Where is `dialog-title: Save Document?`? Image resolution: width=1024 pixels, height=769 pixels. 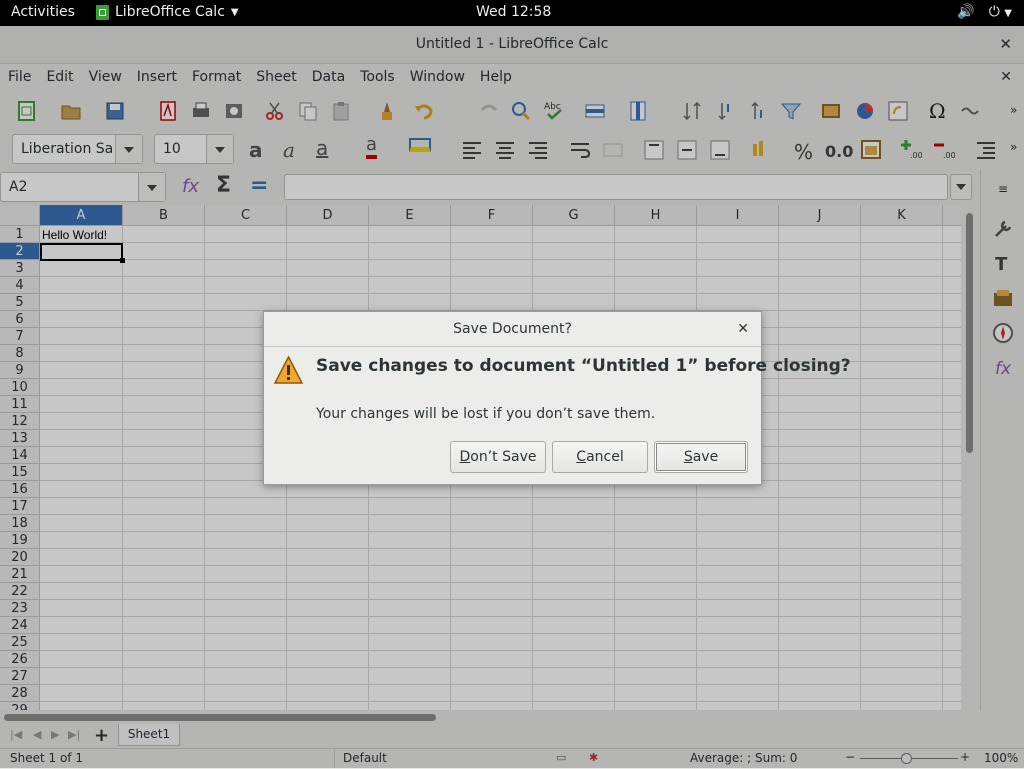 dialog-title: Save Document? is located at coordinates (512, 329).